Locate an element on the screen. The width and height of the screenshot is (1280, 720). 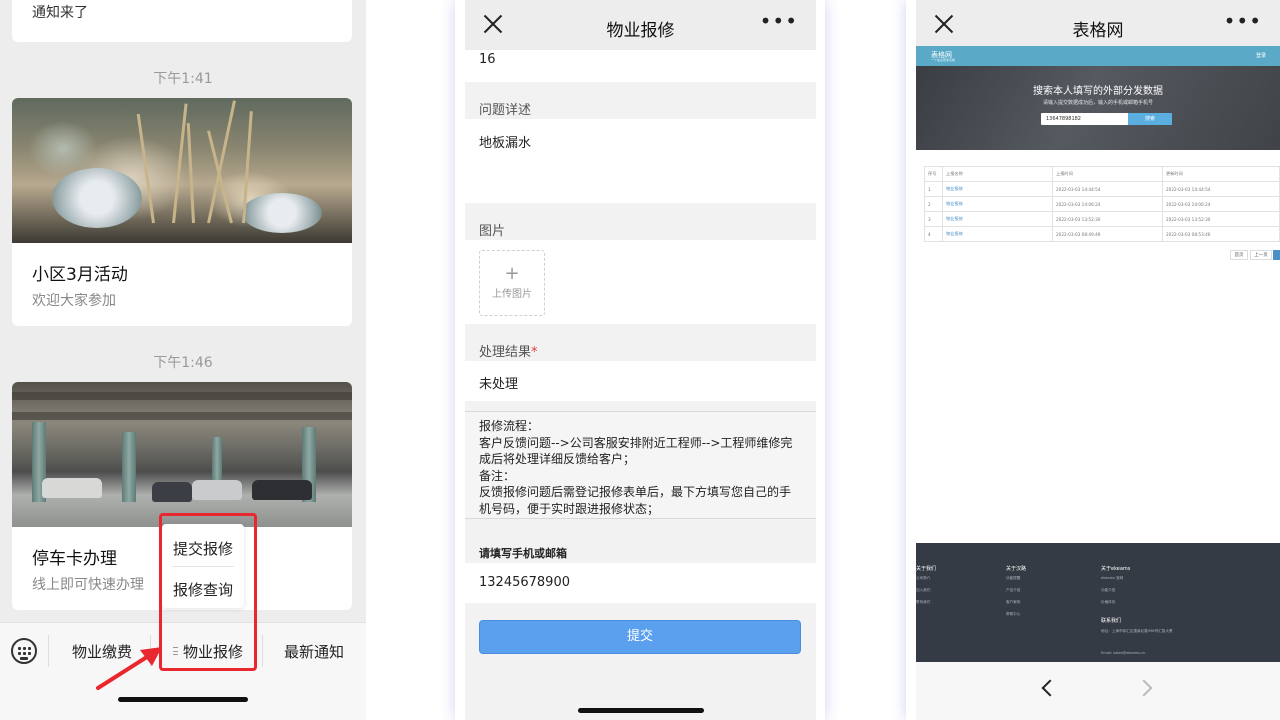
issue-textarea: 地板漏水 is located at coordinates (640, 161).